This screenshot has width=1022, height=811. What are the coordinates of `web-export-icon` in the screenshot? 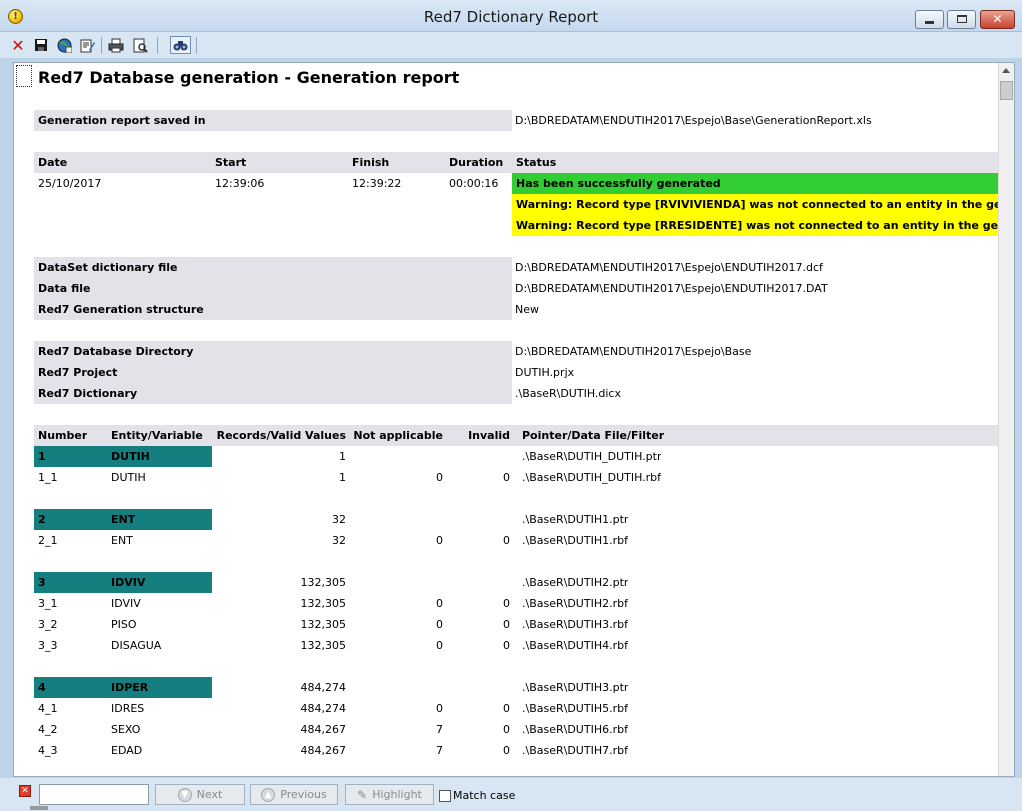 It's located at (64, 45).